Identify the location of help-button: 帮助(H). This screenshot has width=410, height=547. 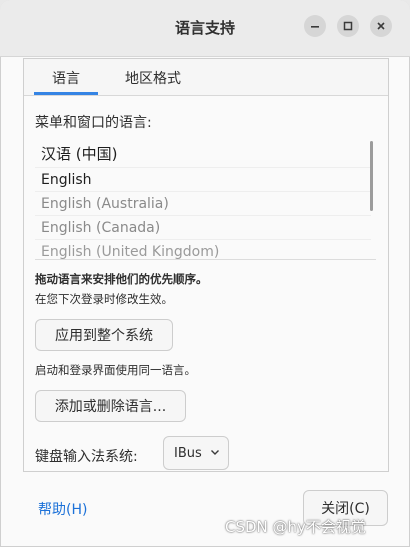
(62, 509).